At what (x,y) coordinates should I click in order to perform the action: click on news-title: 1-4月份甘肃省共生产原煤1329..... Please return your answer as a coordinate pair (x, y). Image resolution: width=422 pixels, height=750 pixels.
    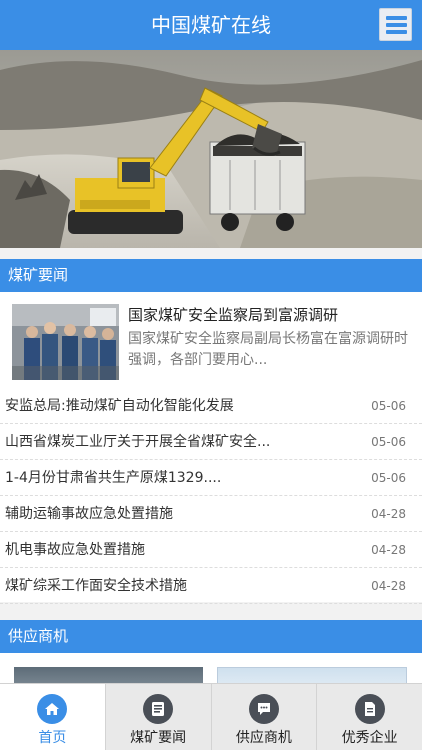
    Looking at the image, I should click on (165, 478).